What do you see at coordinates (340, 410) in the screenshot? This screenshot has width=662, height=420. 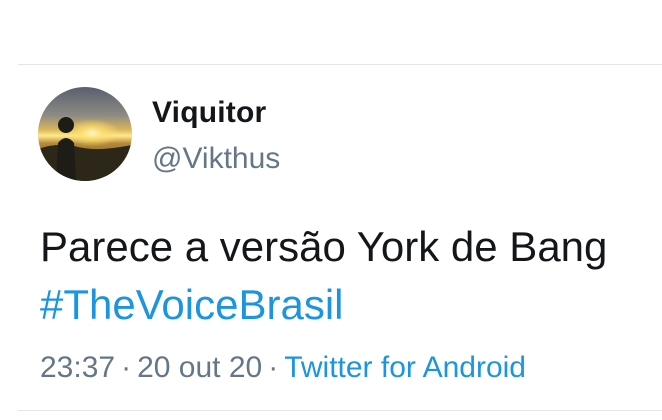 I see `bottom-divider` at bounding box center [340, 410].